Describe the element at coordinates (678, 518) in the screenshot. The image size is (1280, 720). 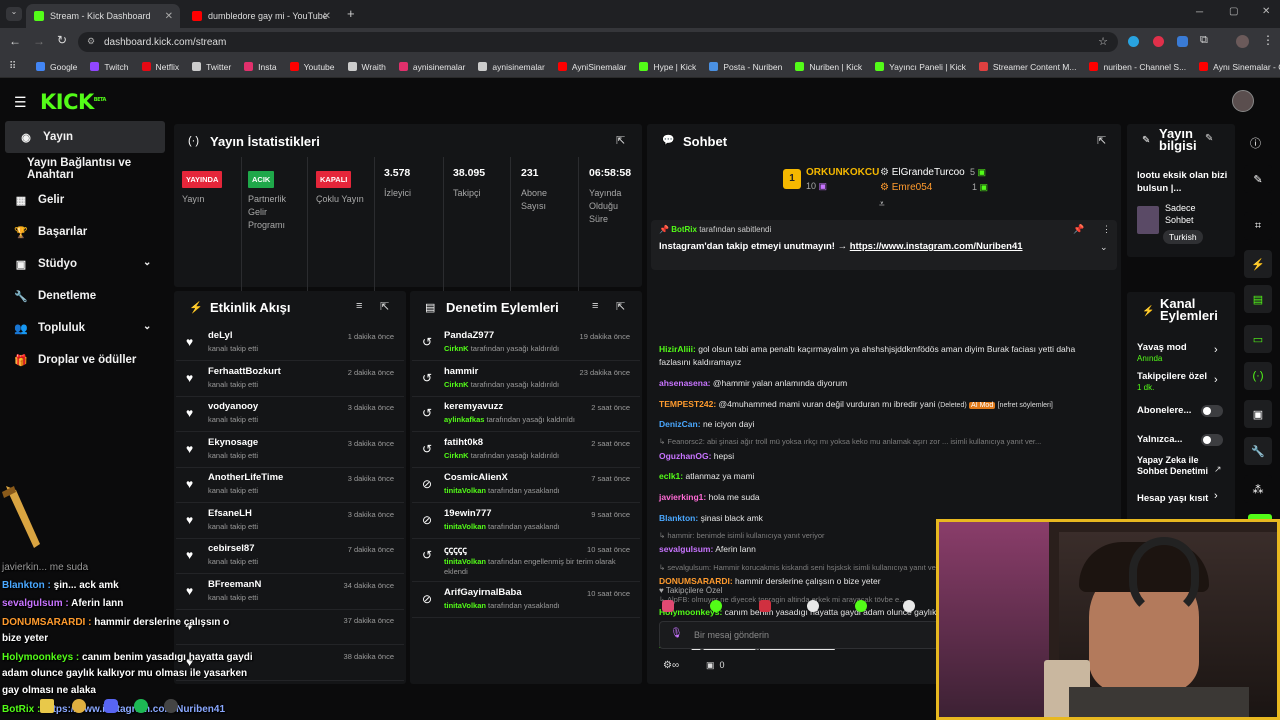
I see `chat-username: Blankton:` at that location.